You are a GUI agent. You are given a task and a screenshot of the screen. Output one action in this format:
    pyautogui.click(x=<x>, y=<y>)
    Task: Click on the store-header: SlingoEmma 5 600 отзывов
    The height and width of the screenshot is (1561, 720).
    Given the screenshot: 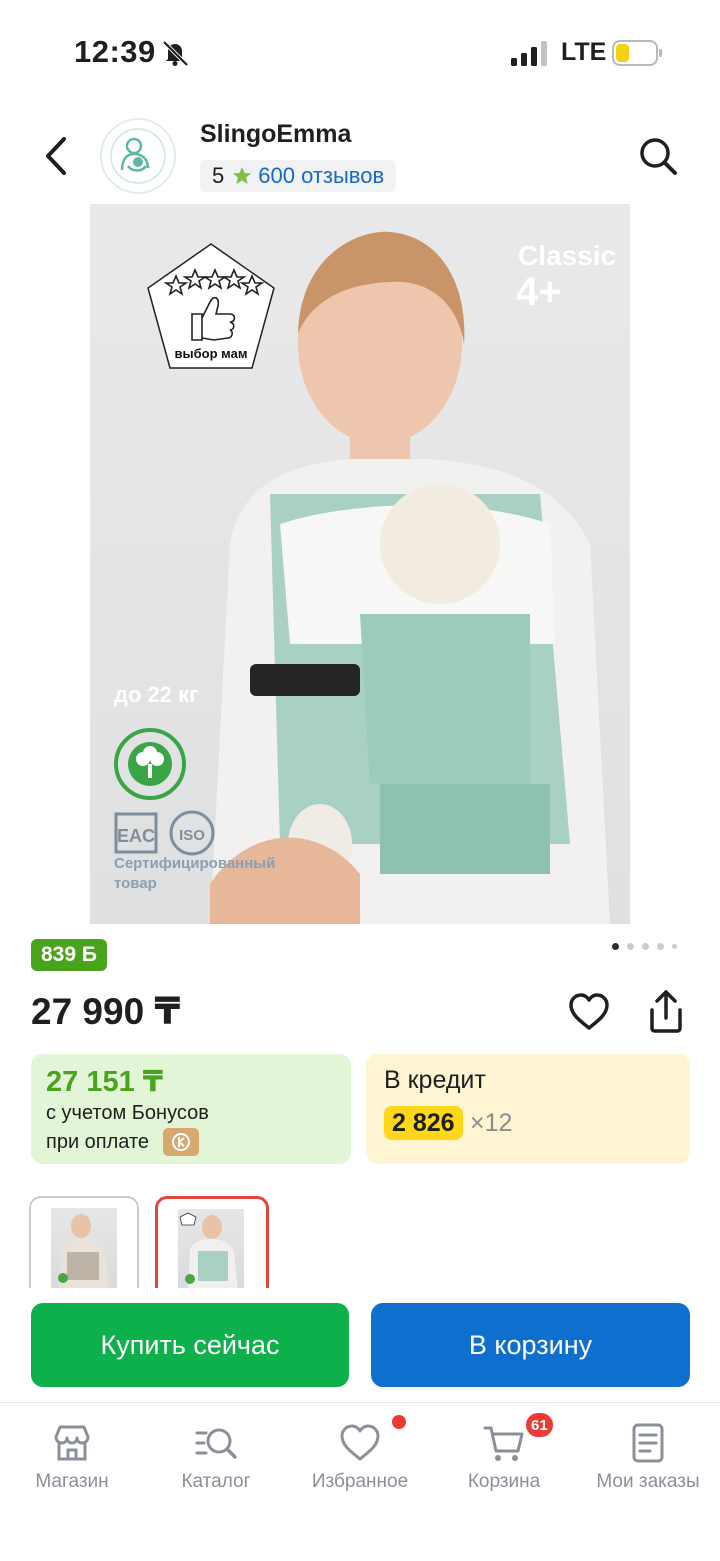 What is the action you would take?
    pyautogui.click(x=360, y=156)
    